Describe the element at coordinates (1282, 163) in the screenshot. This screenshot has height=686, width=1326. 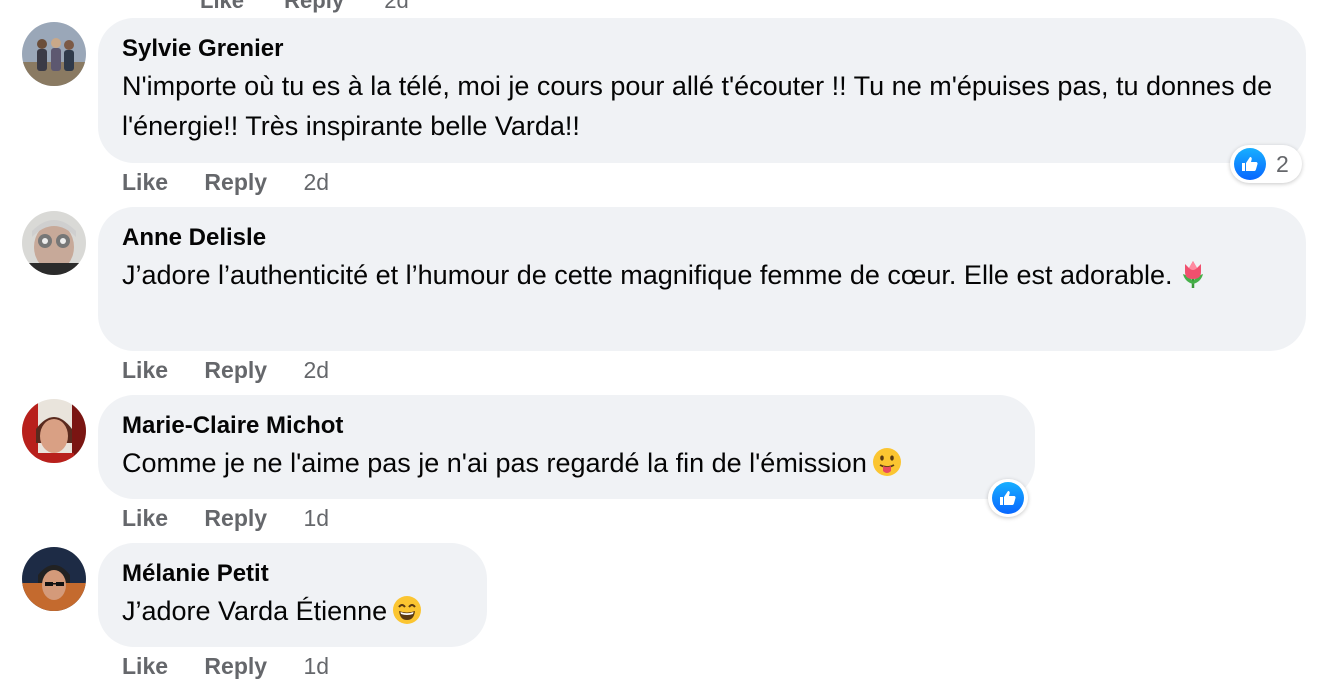
I see `reaction-count: 2` at that location.